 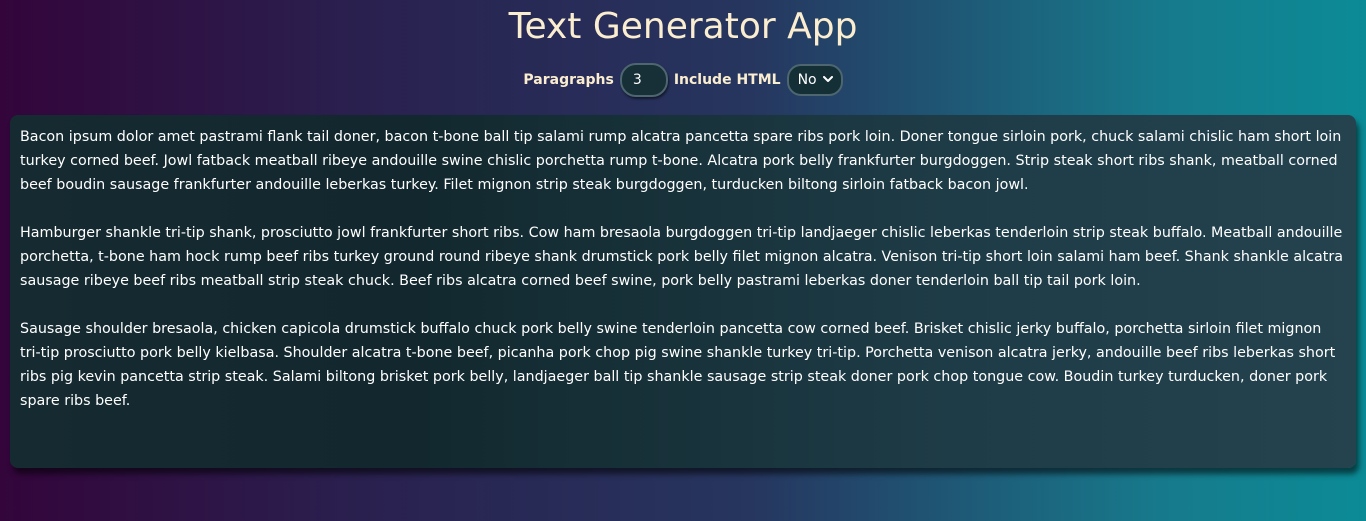 What do you see at coordinates (727, 80) in the screenshot?
I see `include-html-label: Include HTML` at bounding box center [727, 80].